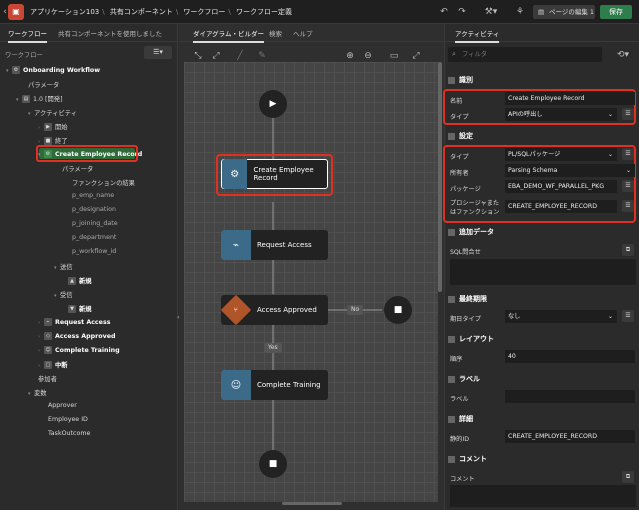 This screenshot has width=639, height=510. I want to click on tree-sub-params: パラメータ, so click(77, 168).